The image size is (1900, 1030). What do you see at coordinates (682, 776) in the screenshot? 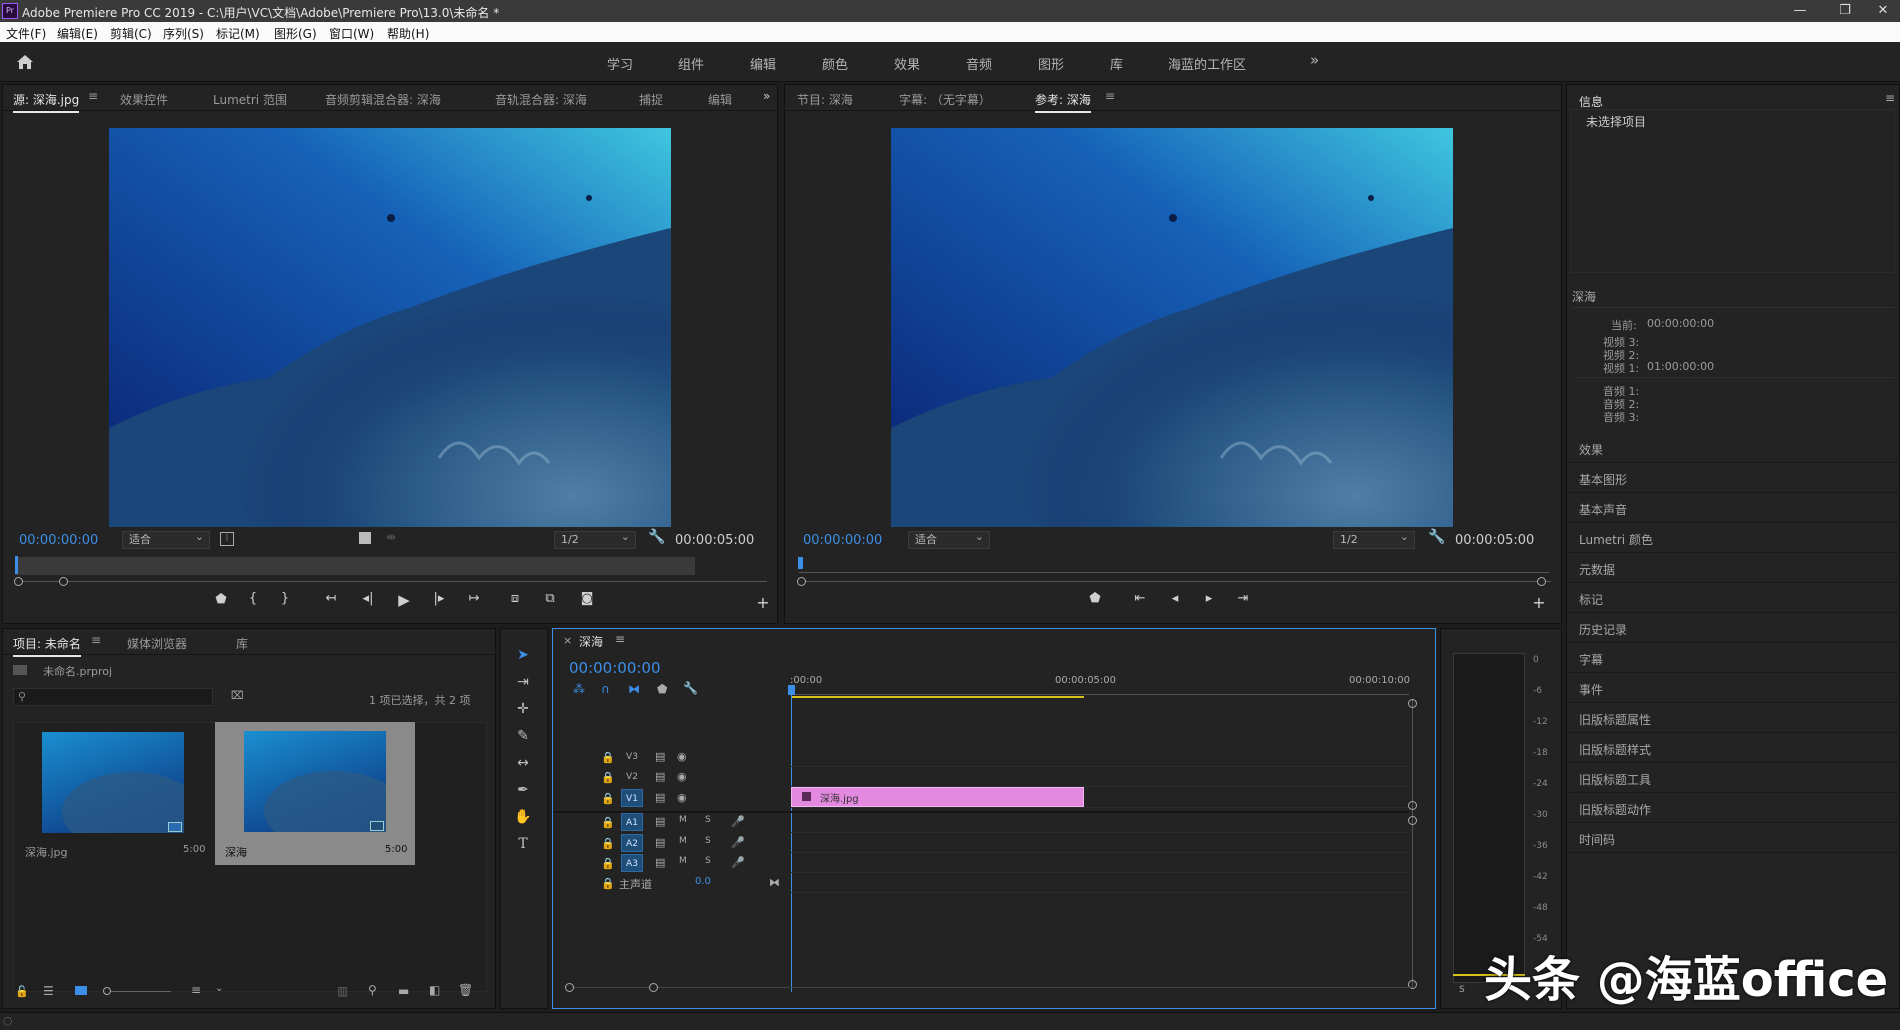
I see `eye-icon: ◉` at bounding box center [682, 776].